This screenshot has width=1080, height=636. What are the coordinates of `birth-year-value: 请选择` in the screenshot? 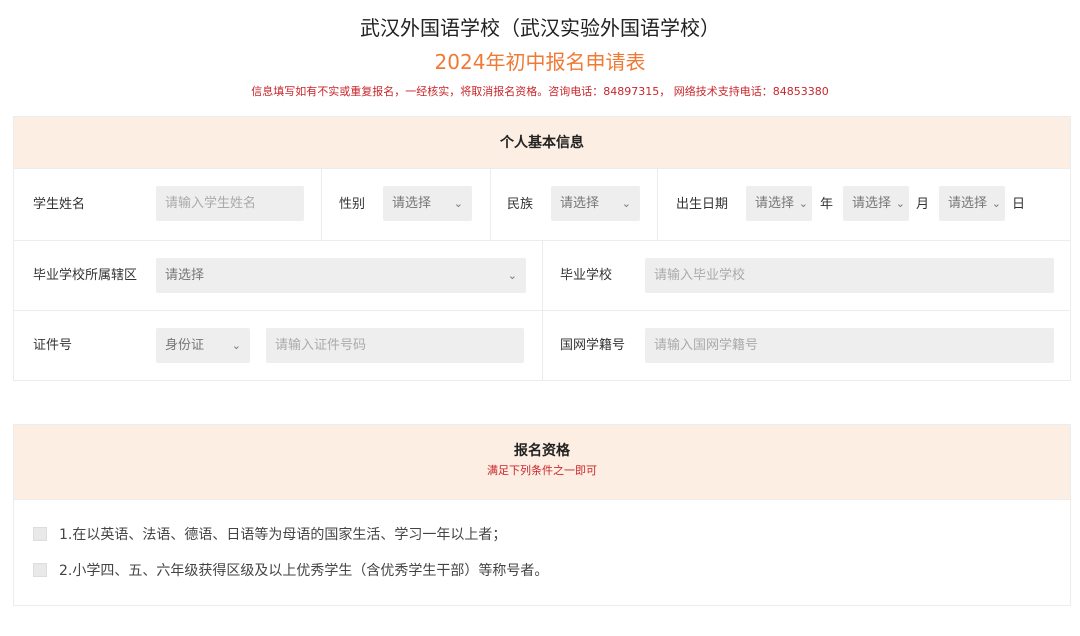 It's located at (775, 203).